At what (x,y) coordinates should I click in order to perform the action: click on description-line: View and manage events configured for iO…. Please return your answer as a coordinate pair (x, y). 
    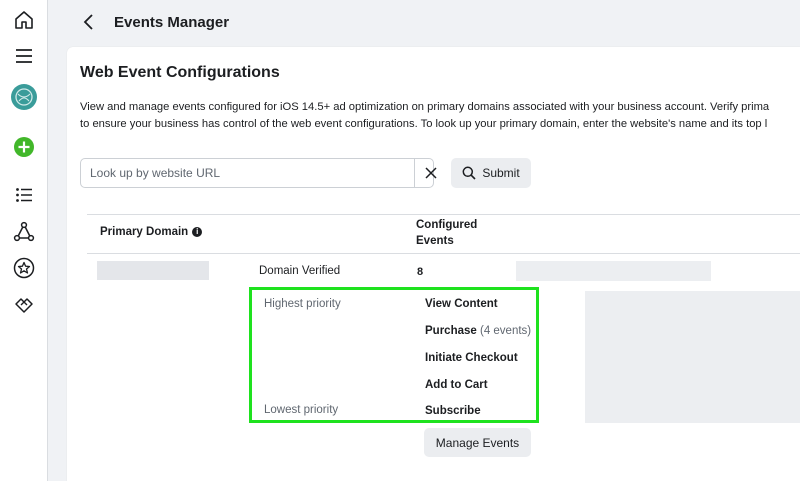
    Looking at the image, I should click on (425, 107).